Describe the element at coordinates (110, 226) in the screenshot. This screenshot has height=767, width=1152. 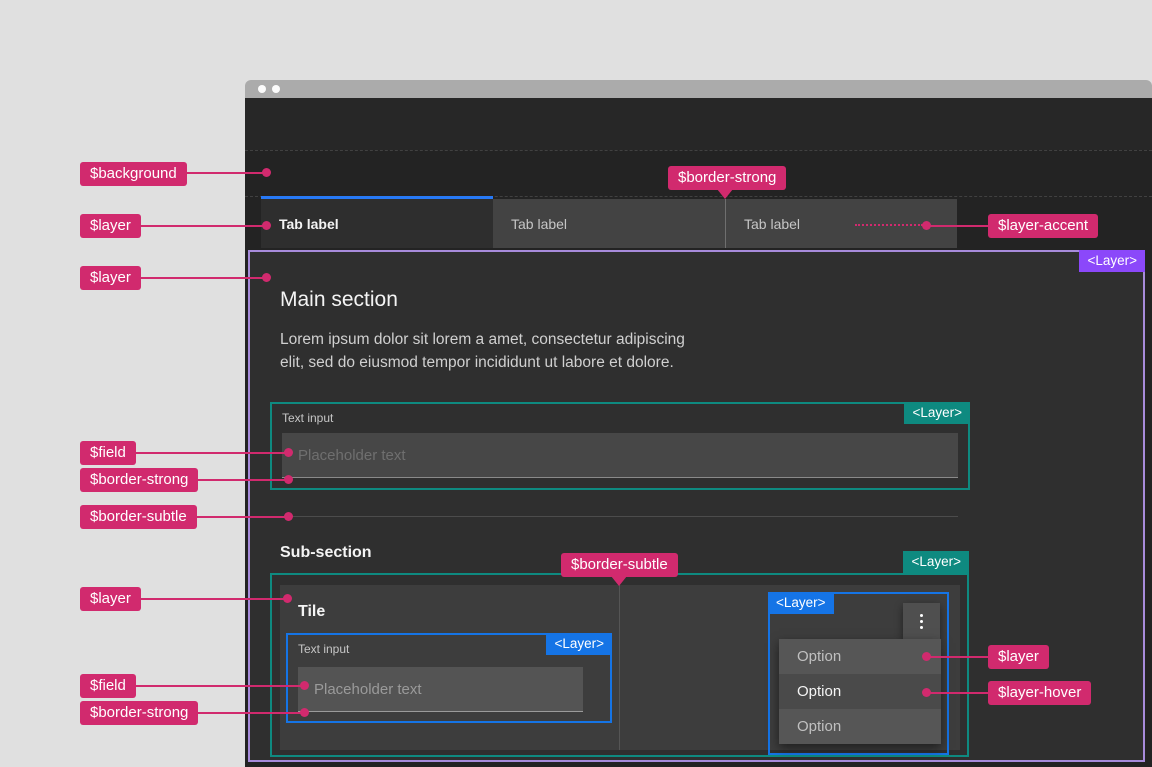
I see `annotation-layer-tab: $layer` at that location.